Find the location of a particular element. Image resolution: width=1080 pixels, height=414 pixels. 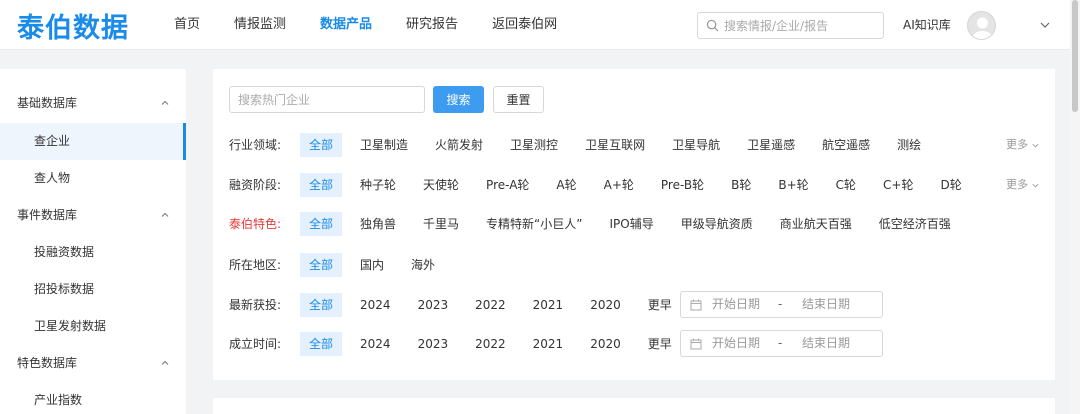

filter-option: 卫星互联网 is located at coordinates (615, 145).